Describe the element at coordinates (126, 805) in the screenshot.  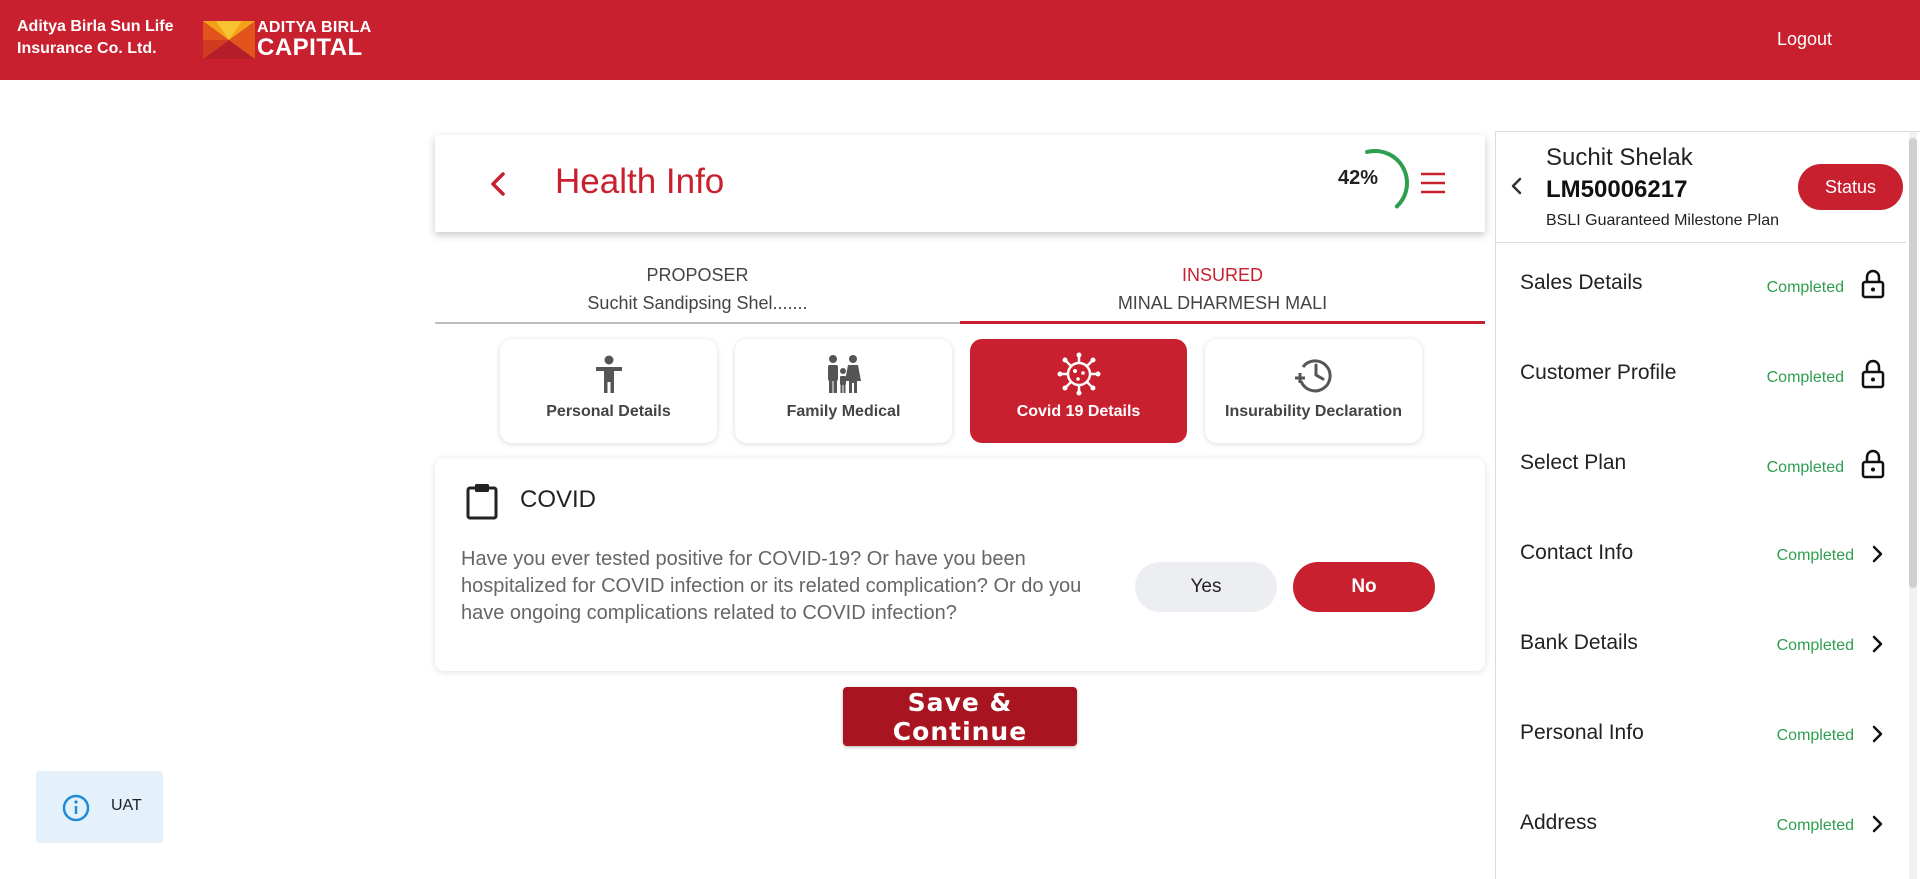
I see `environment-label: UAT` at that location.